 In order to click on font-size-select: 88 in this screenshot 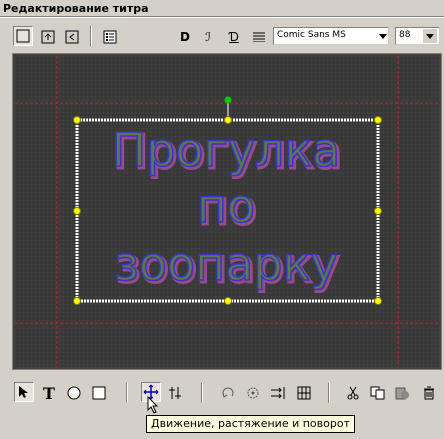, I will do `click(417, 36)`.